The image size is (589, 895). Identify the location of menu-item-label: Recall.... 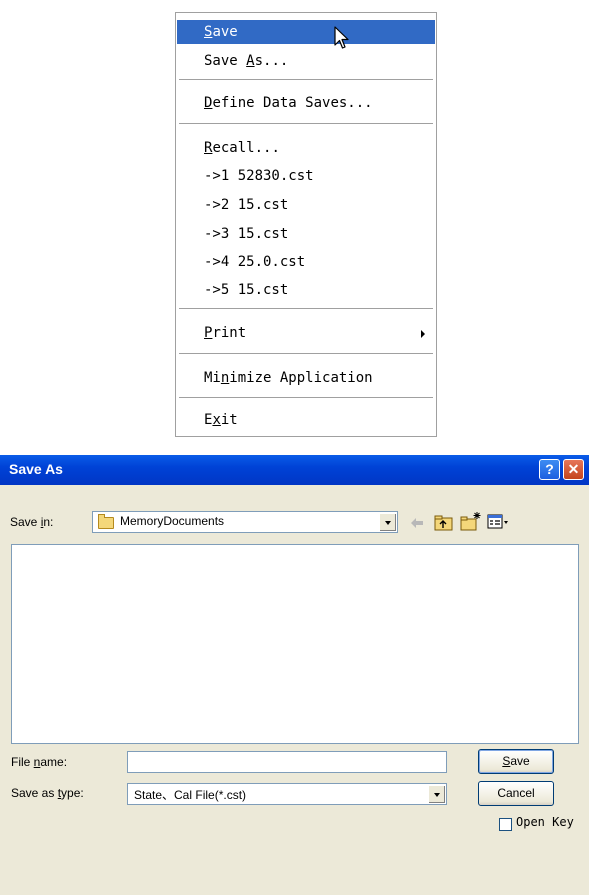
(242, 148).